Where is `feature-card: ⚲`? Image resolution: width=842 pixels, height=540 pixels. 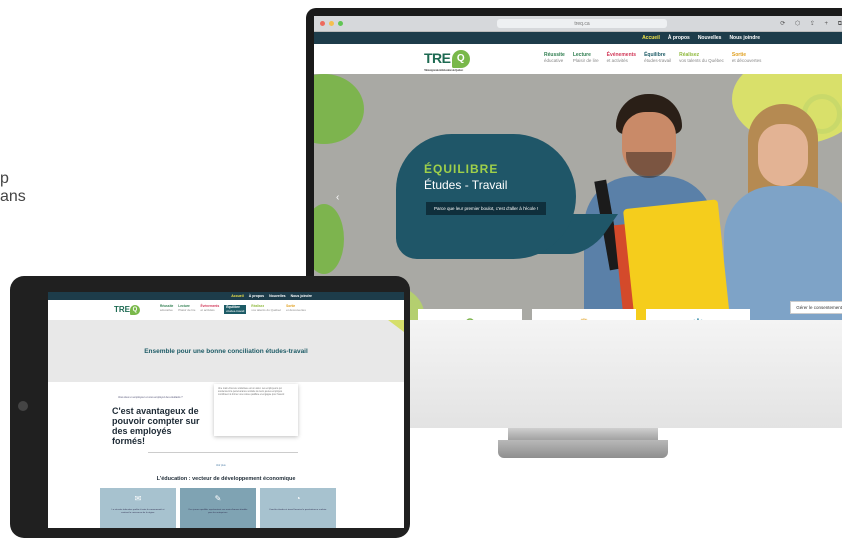
feature-card: ⚲ is located at coordinates (470, 314).